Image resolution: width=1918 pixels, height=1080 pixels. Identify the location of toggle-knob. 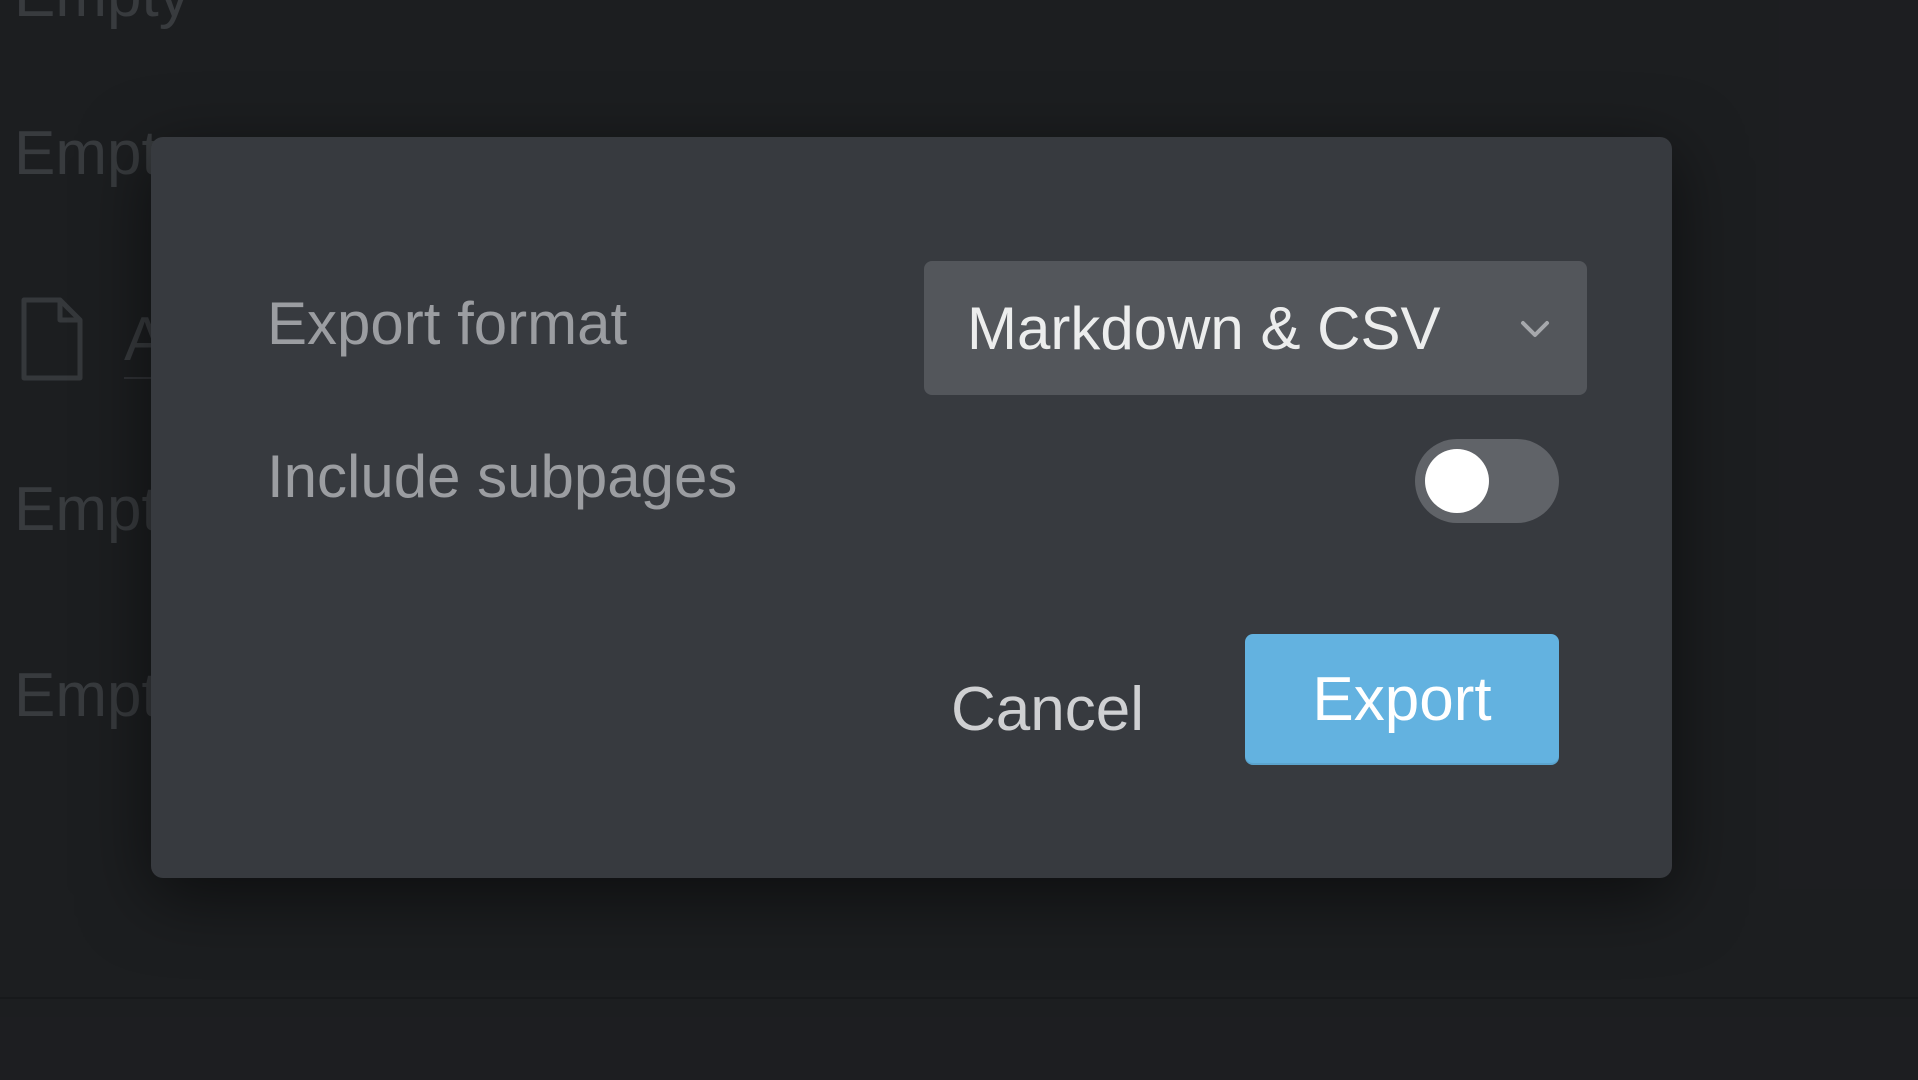
(1457, 481).